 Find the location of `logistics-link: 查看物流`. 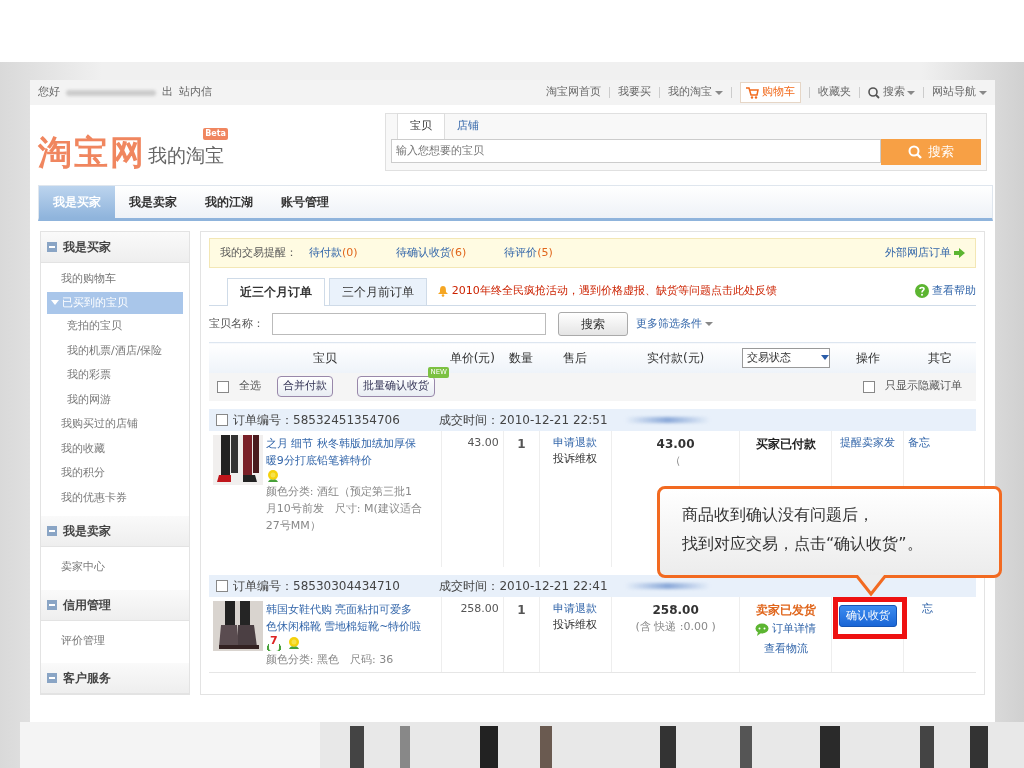

logistics-link: 查看物流 is located at coordinates (786, 648).